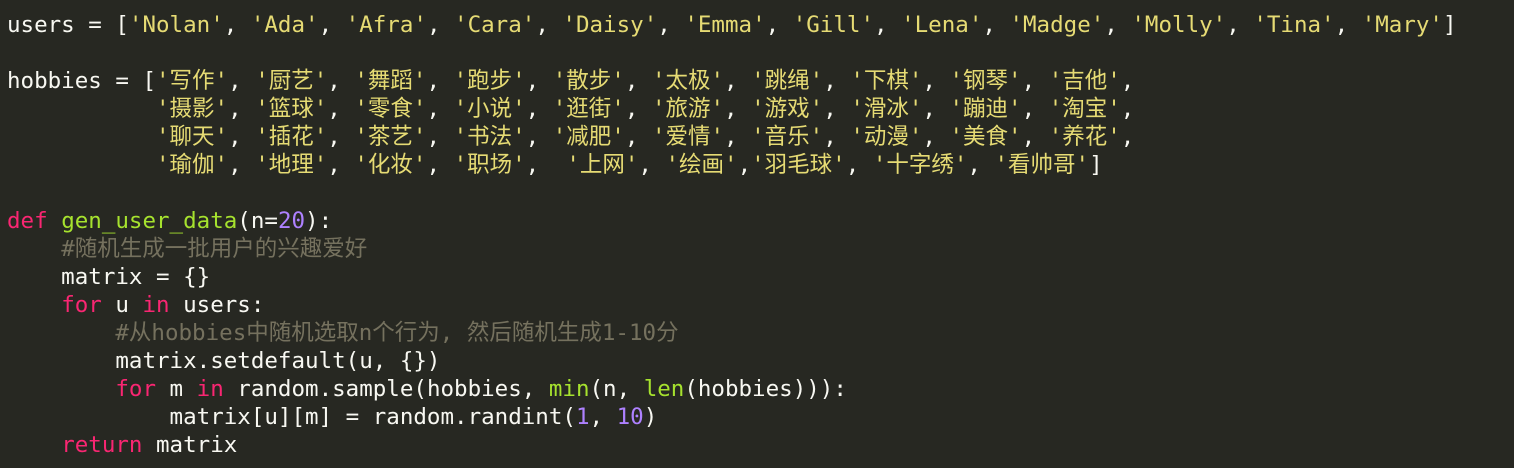  I want to click on code-text: u, so click(122, 305).